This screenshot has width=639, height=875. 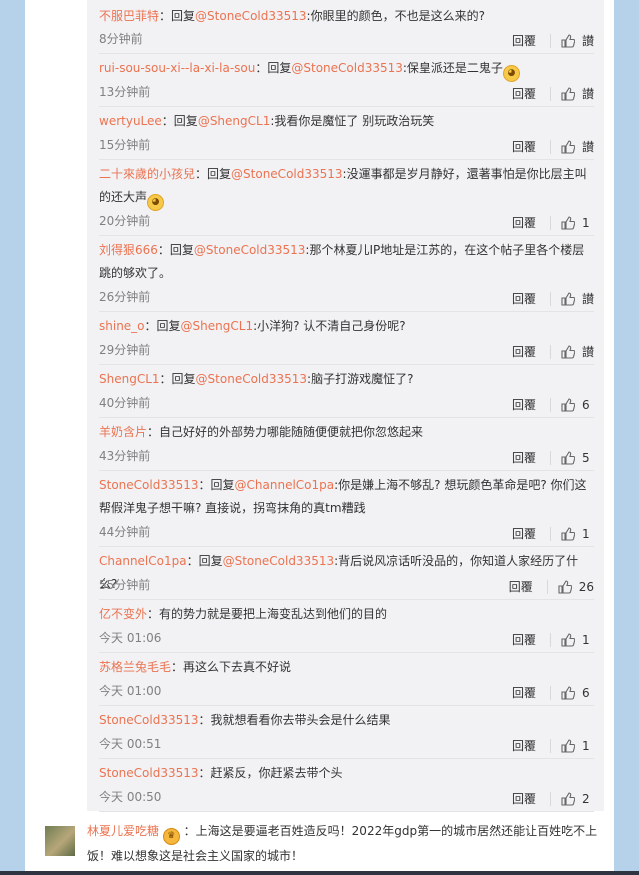 I want to click on reply-row: 亿不变外：有的势力就是要把上海变乱达到他们的目的 今天 01:06 回覆 1, so click(x=346, y=626).